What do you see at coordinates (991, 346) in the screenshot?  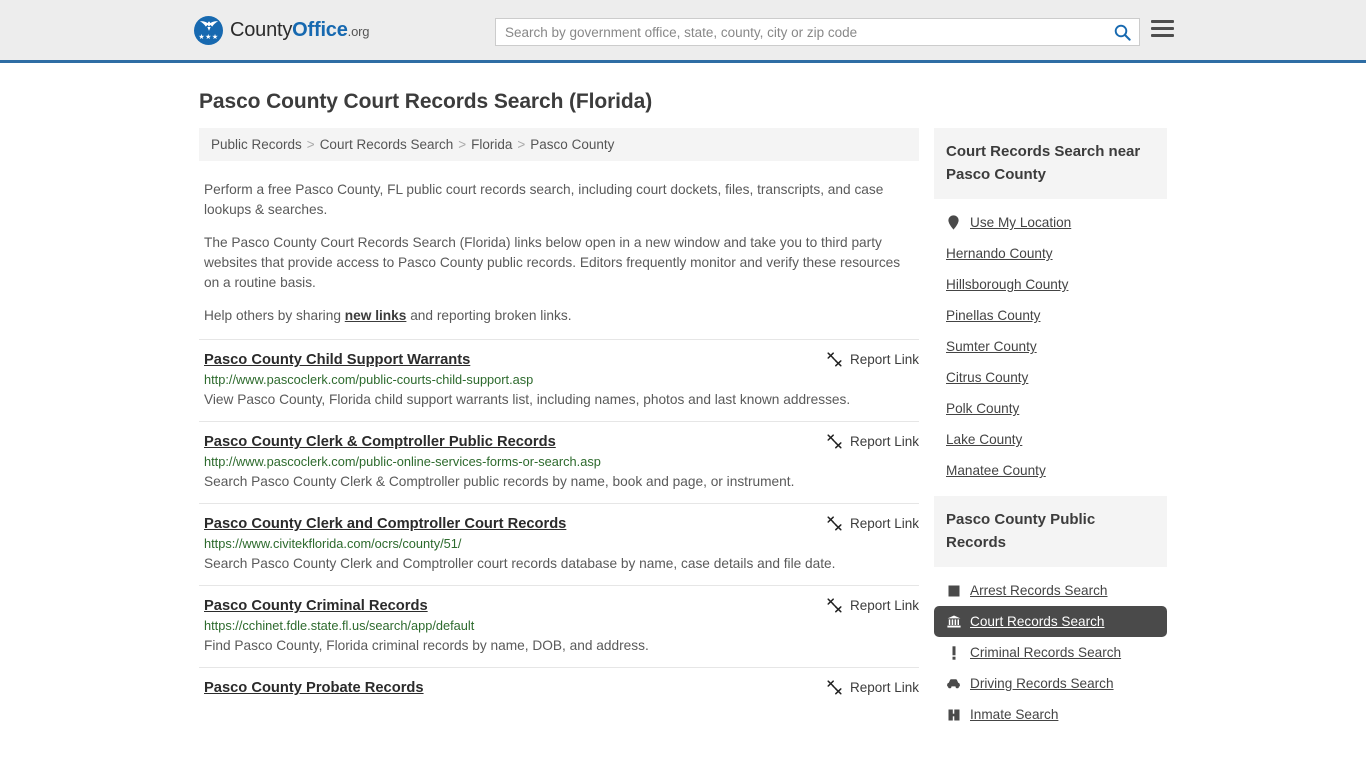 I see `sidebar-item-label: Sumter County` at bounding box center [991, 346].